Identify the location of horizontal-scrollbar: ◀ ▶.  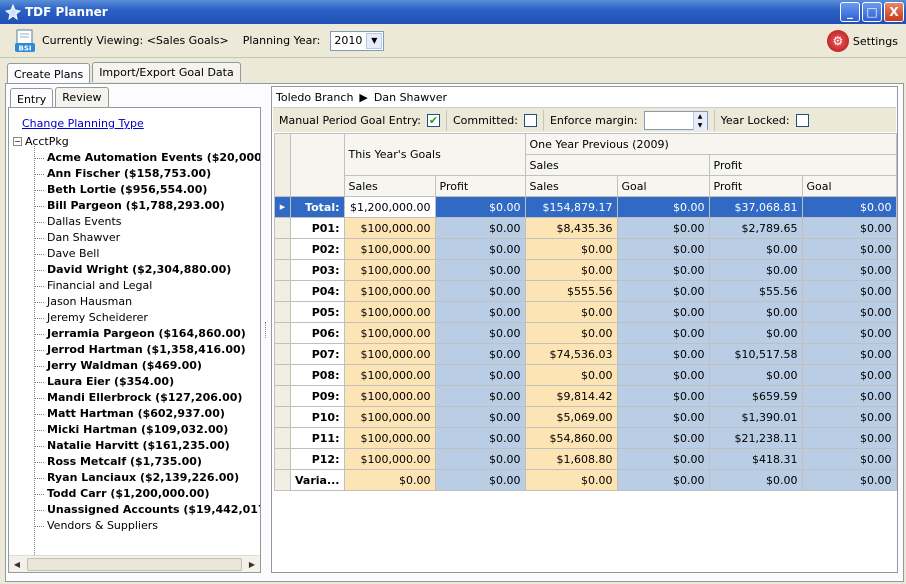
(134, 563).